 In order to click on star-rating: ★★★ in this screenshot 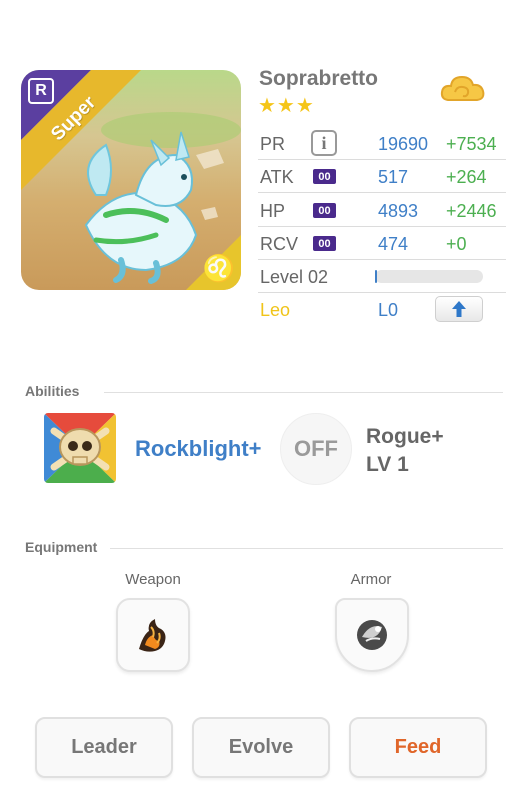, I will do `click(286, 106)`.